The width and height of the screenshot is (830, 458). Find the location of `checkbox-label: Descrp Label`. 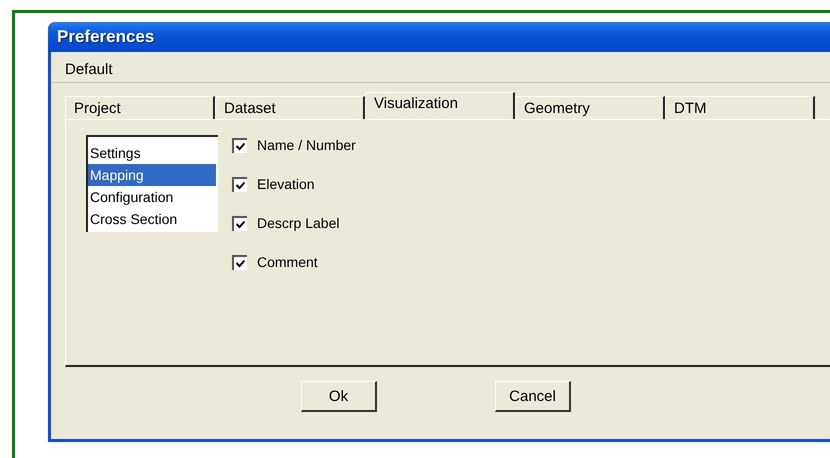

checkbox-label: Descrp Label is located at coordinates (298, 223).